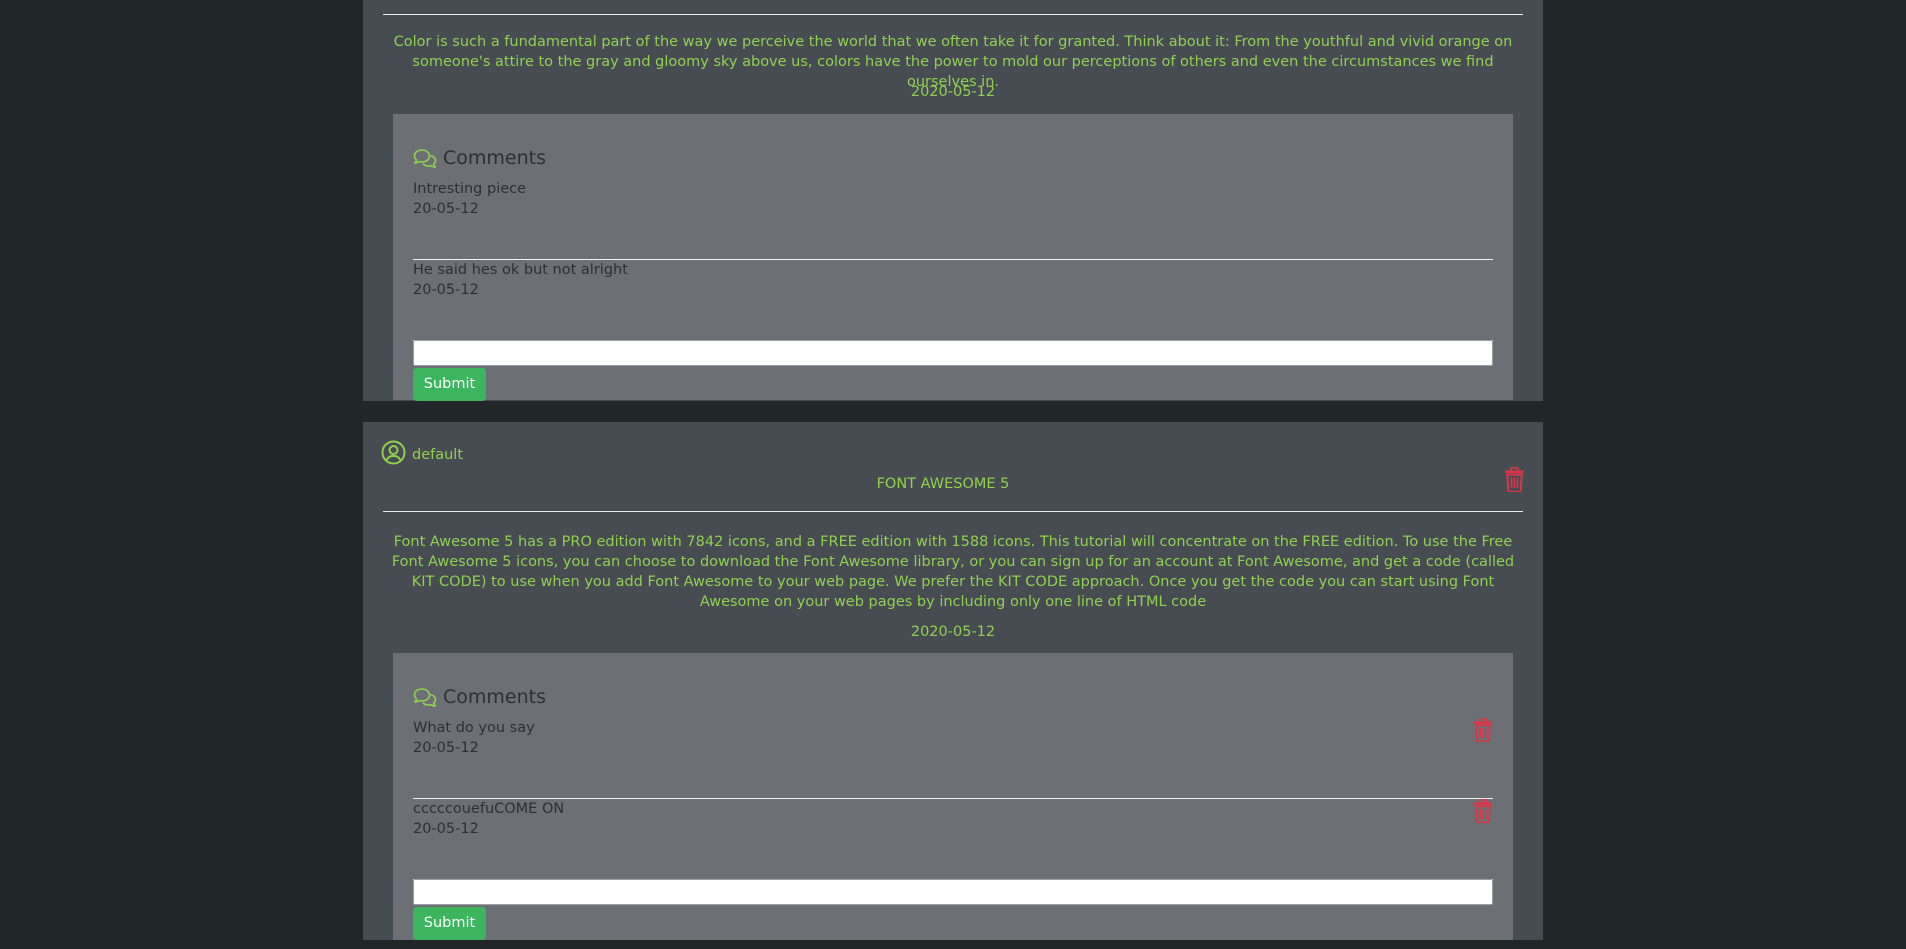 This screenshot has height=949, width=1906. Describe the element at coordinates (437, 455) in the screenshot. I see `author-name: default` at that location.